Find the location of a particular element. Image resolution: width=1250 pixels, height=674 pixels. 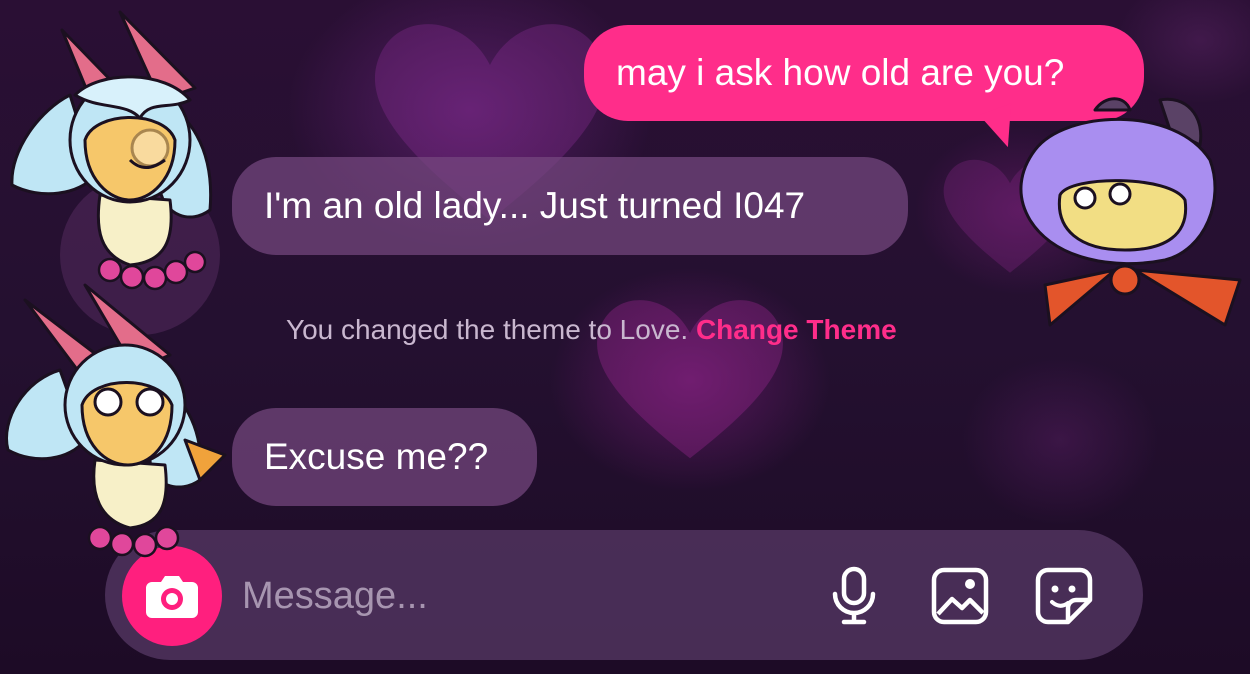

system-notice-text: You changed the theme to Love. is located at coordinates (487, 329).